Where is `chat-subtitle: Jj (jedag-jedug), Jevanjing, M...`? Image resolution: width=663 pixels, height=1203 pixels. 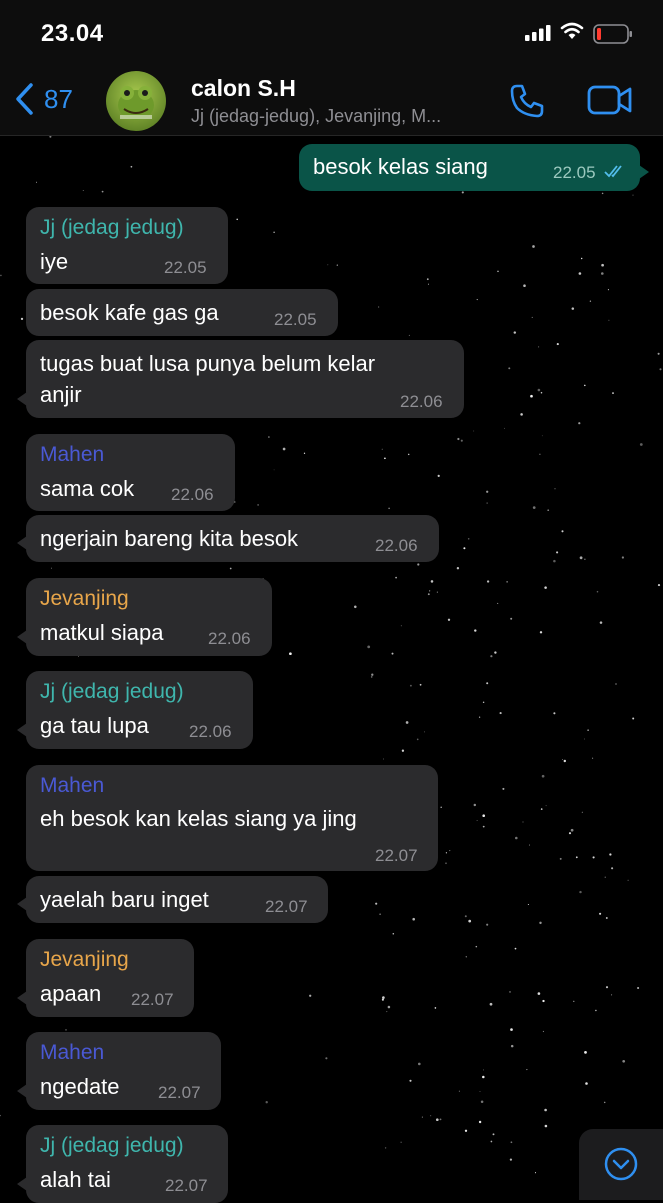 chat-subtitle: Jj (jedag-jedug), Jevanjing, M... is located at coordinates (316, 116).